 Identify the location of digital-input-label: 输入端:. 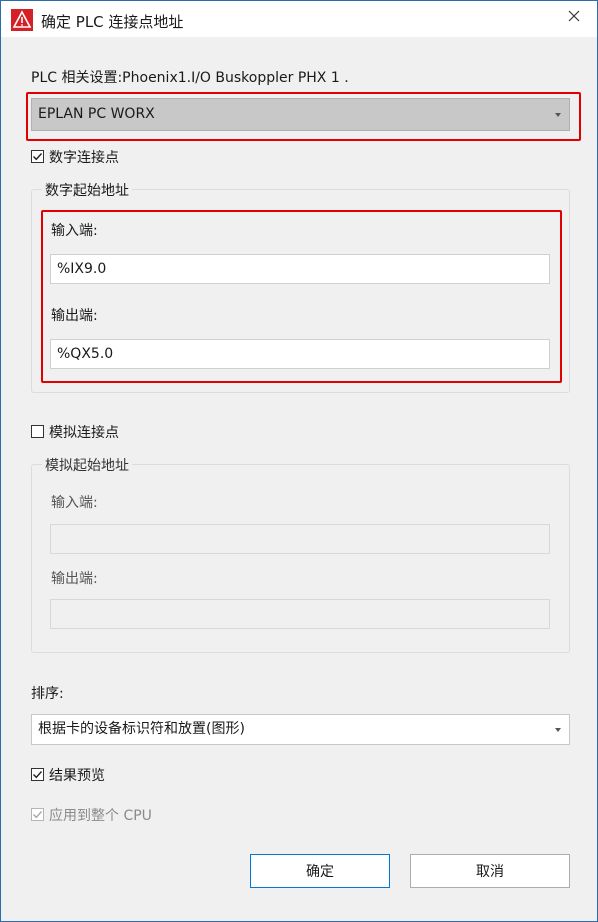
(74, 231).